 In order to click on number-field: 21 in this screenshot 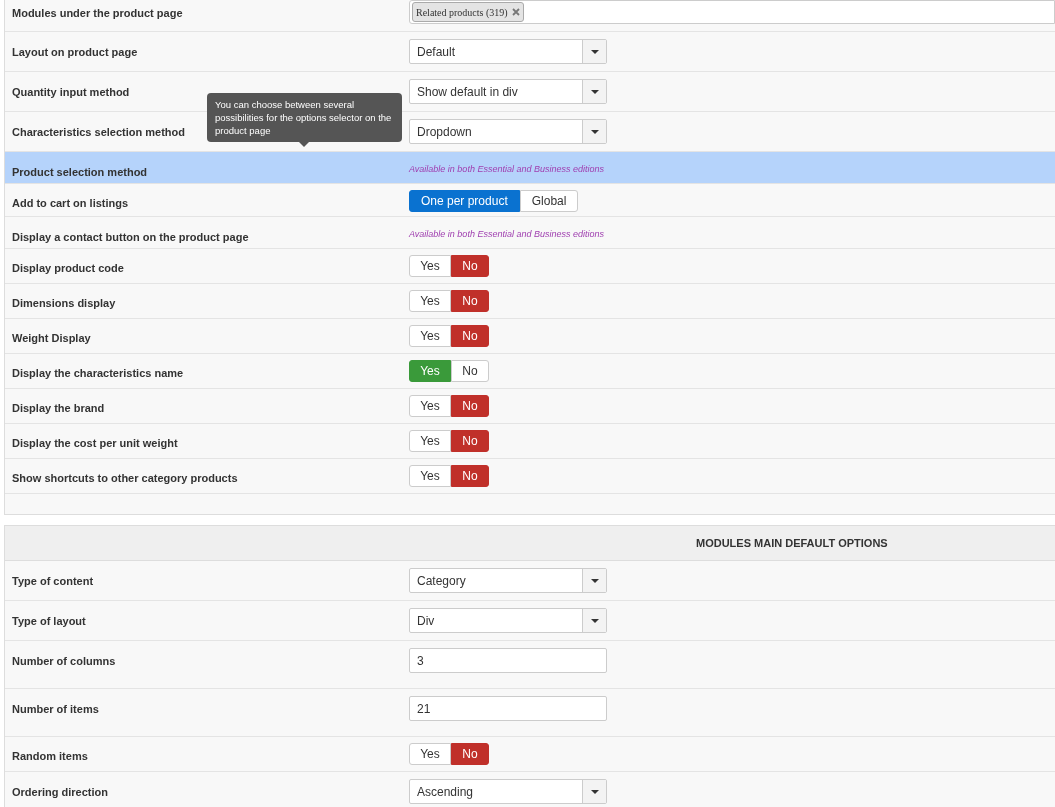, I will do `click(508, 708)`.